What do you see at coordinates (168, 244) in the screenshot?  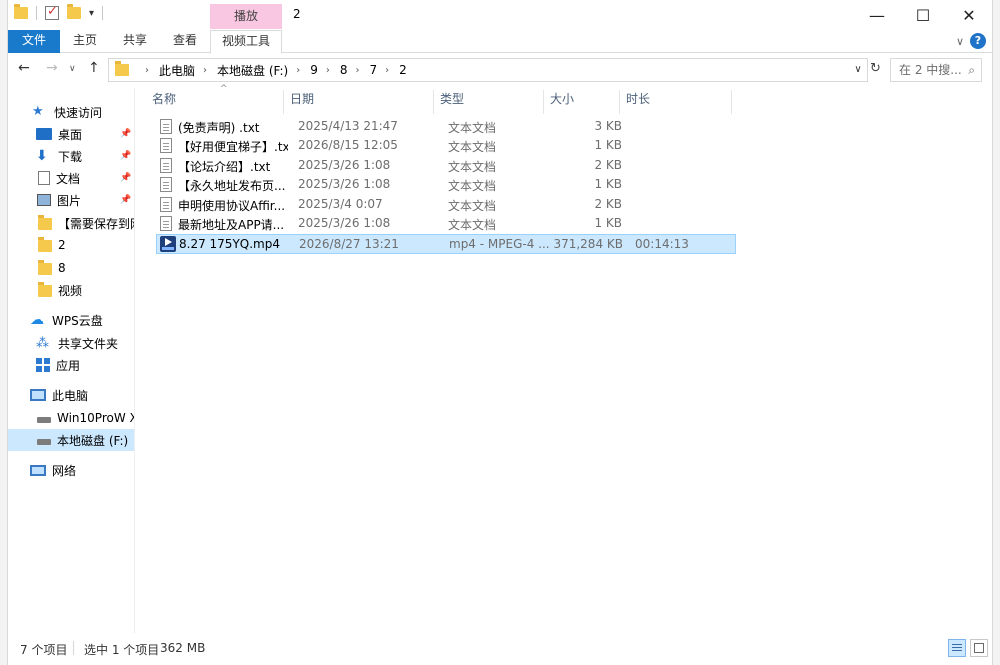 I see `video-file-icon` at bounding box center [168, 244].